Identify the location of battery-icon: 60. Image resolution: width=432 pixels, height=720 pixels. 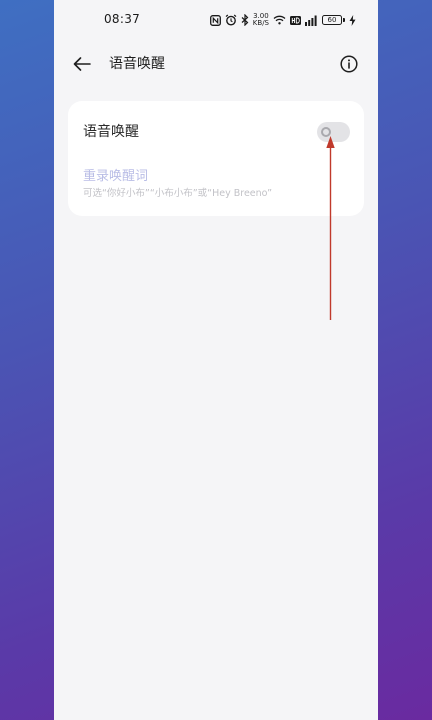
(333, 20).